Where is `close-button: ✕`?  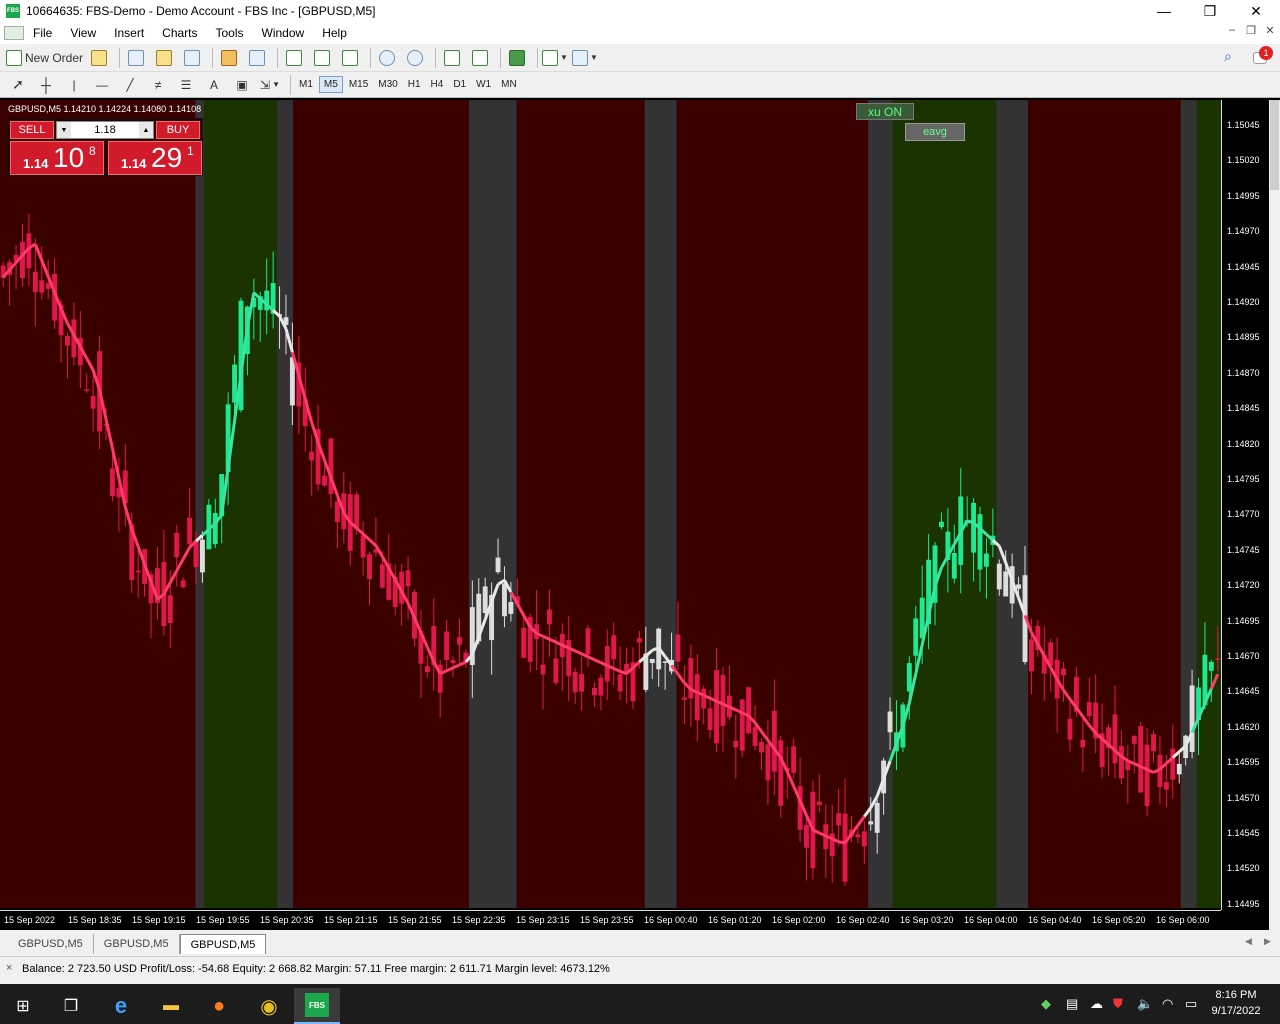 close-button: ✕ is located at coordinates (1256, 11).